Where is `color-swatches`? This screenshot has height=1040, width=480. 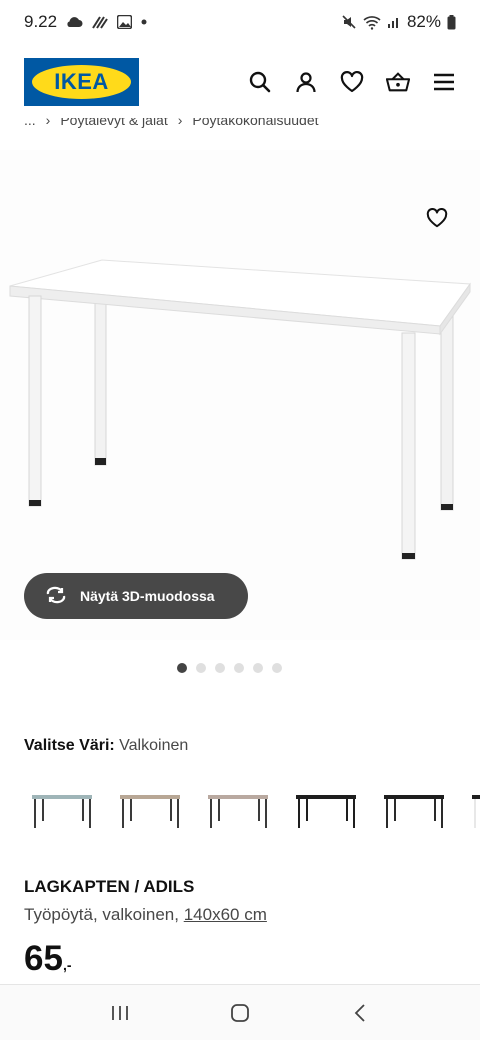
color-swatches is located at coordinates (252, 806).